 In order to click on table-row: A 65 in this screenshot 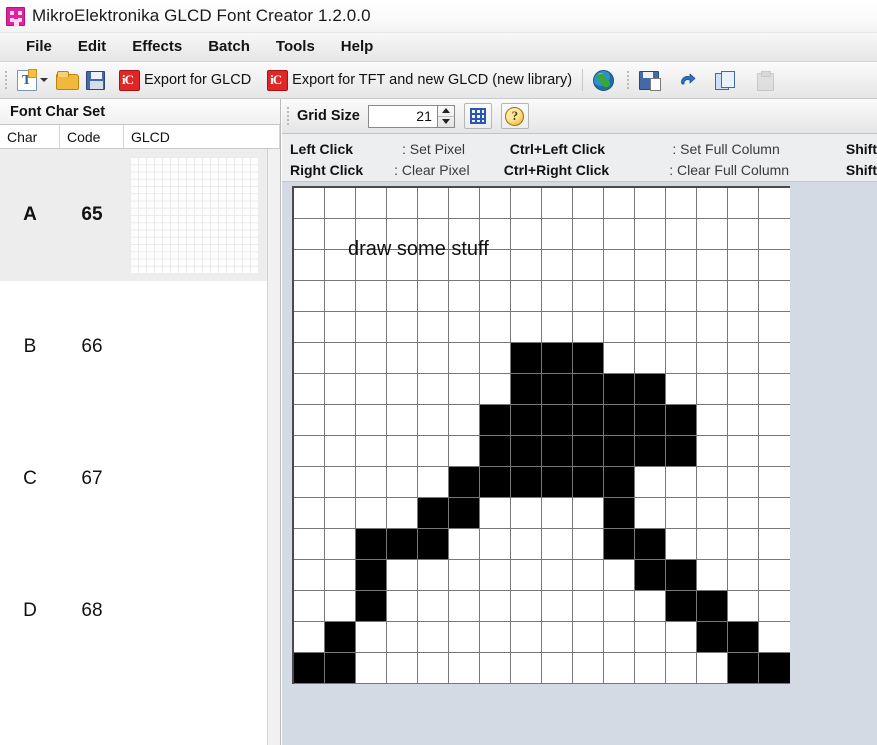, I will do `click(140, 215)`.